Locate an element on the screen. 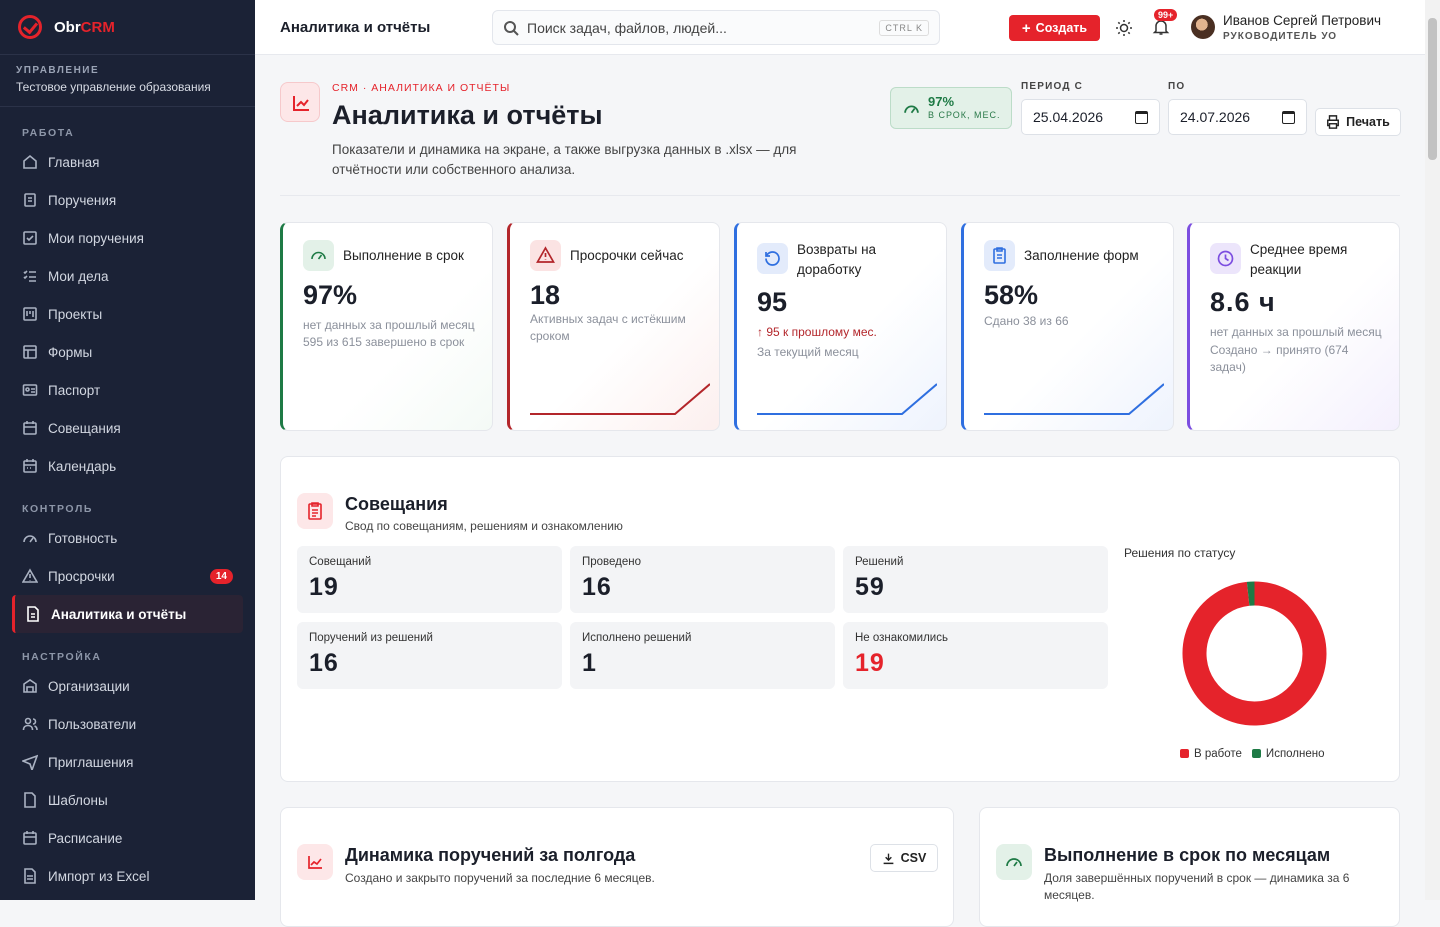 Image resolution: width=1440 pixels, height=927 pixels. search-shortcut: CTRL K is located at coordinates (904, 28).